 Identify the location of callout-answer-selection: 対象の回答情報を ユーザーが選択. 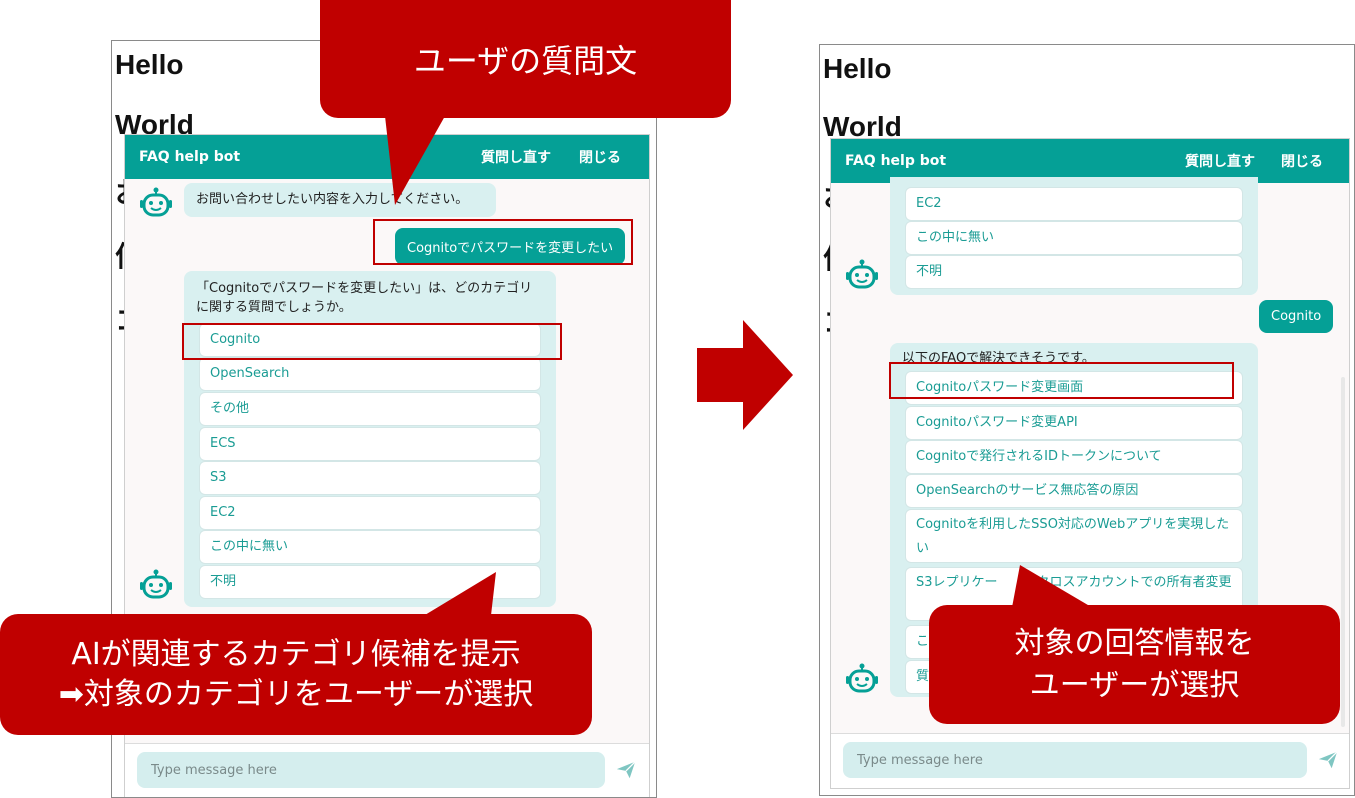
(1134, 664).